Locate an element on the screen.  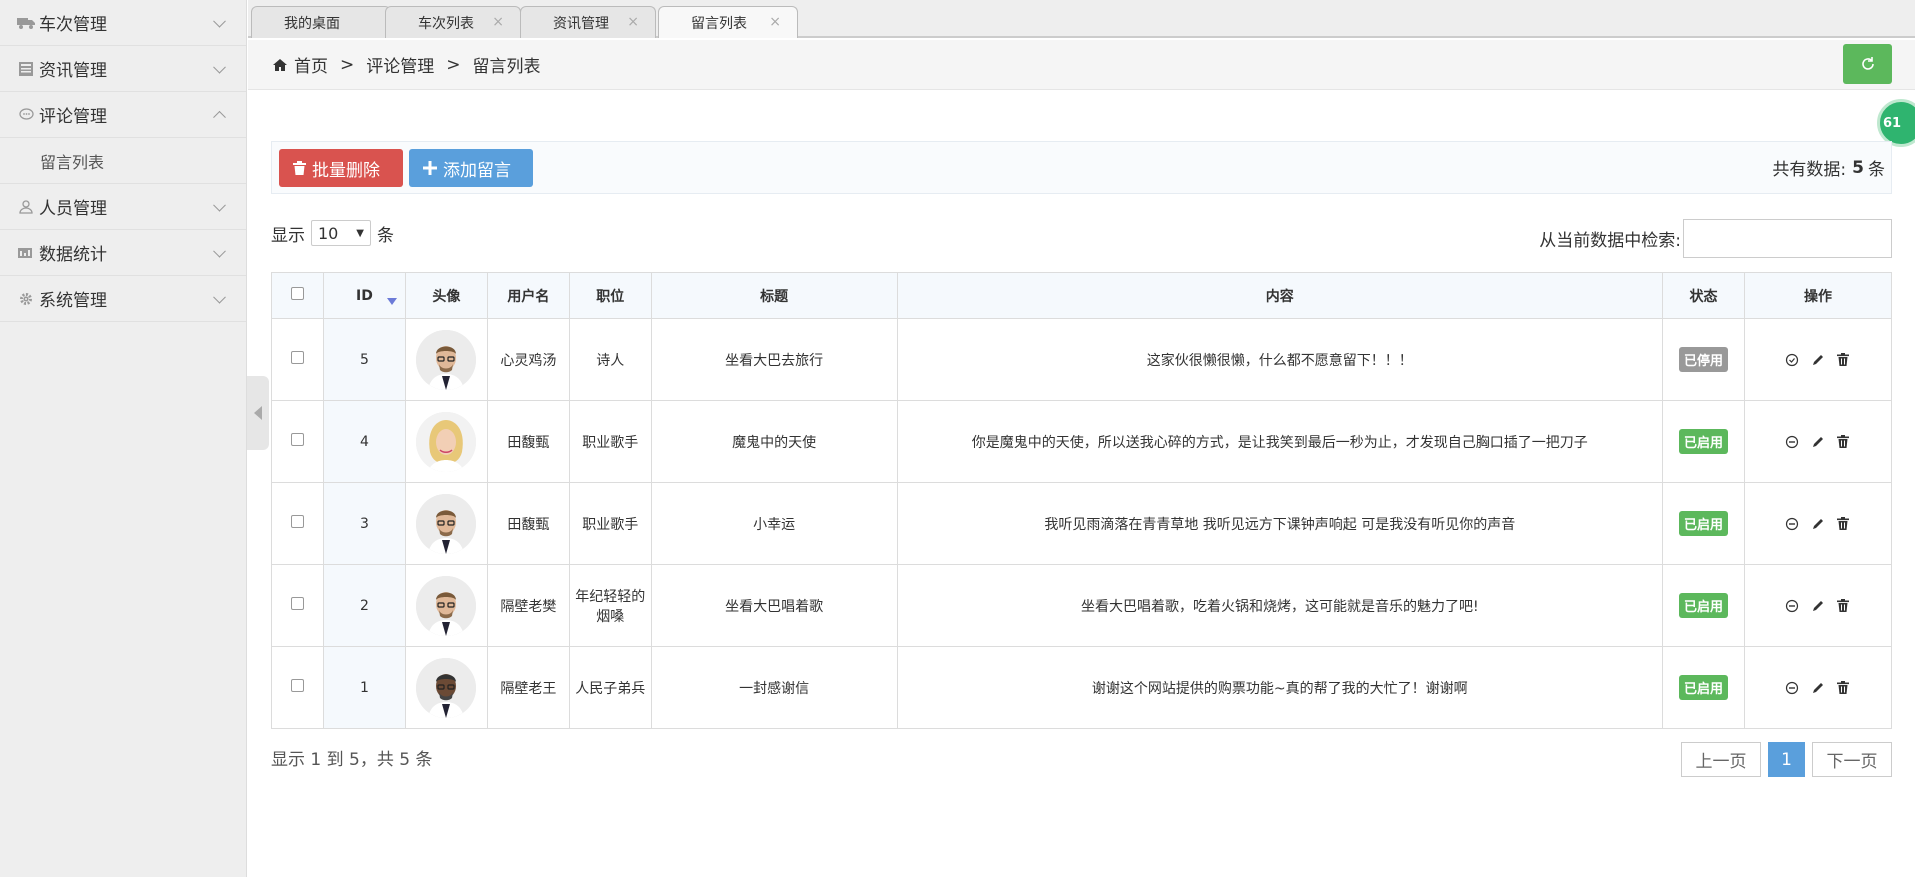
enable-icon is located at coordinates (1792, 360).